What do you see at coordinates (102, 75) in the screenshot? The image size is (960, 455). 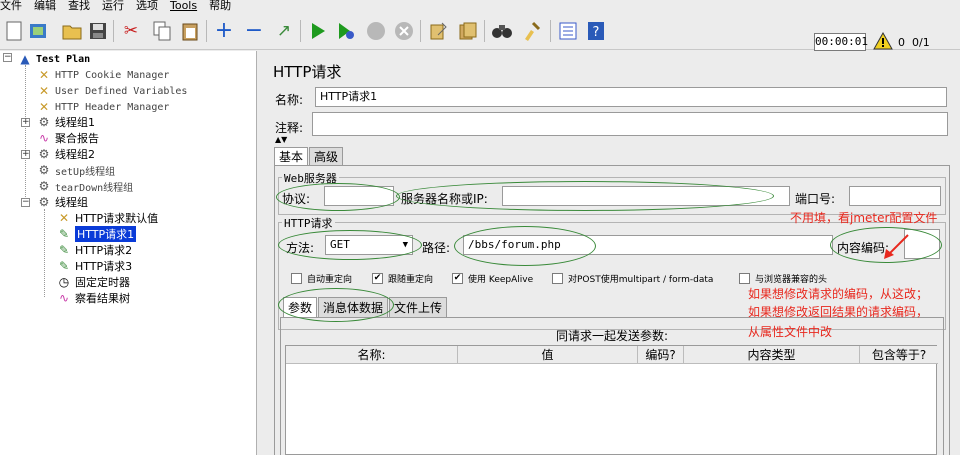 I see `tree-item-cookie-manager: ✕ HTTP Cookie Manager` at bounding box center [102, 75].